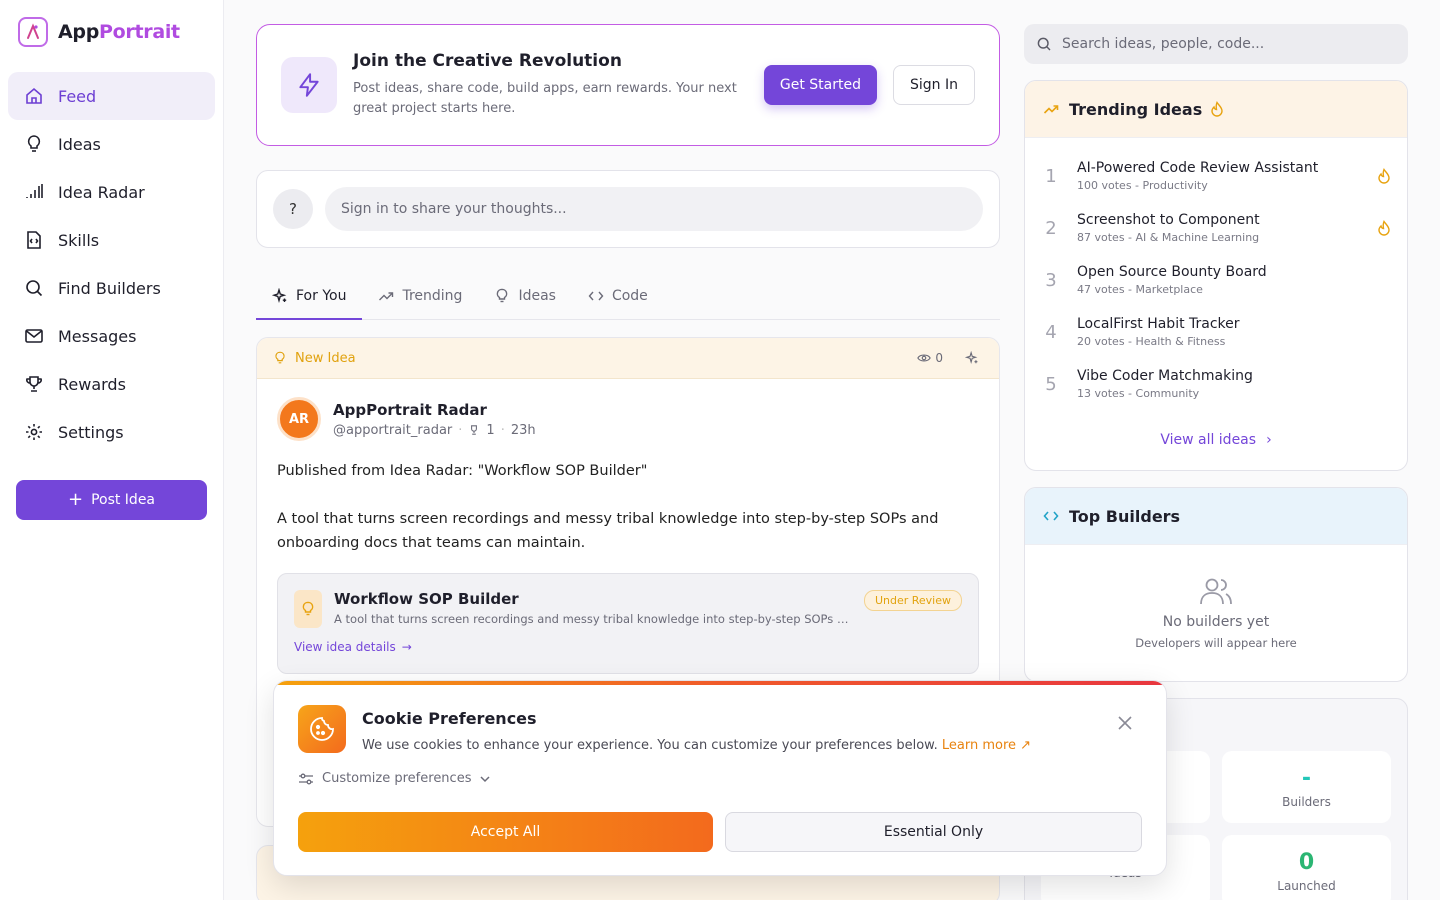  What do you see at coordinates (934, 85) in the screenshot?
I see `sign-in-button: Sign In` at bounding box center [934, 85].